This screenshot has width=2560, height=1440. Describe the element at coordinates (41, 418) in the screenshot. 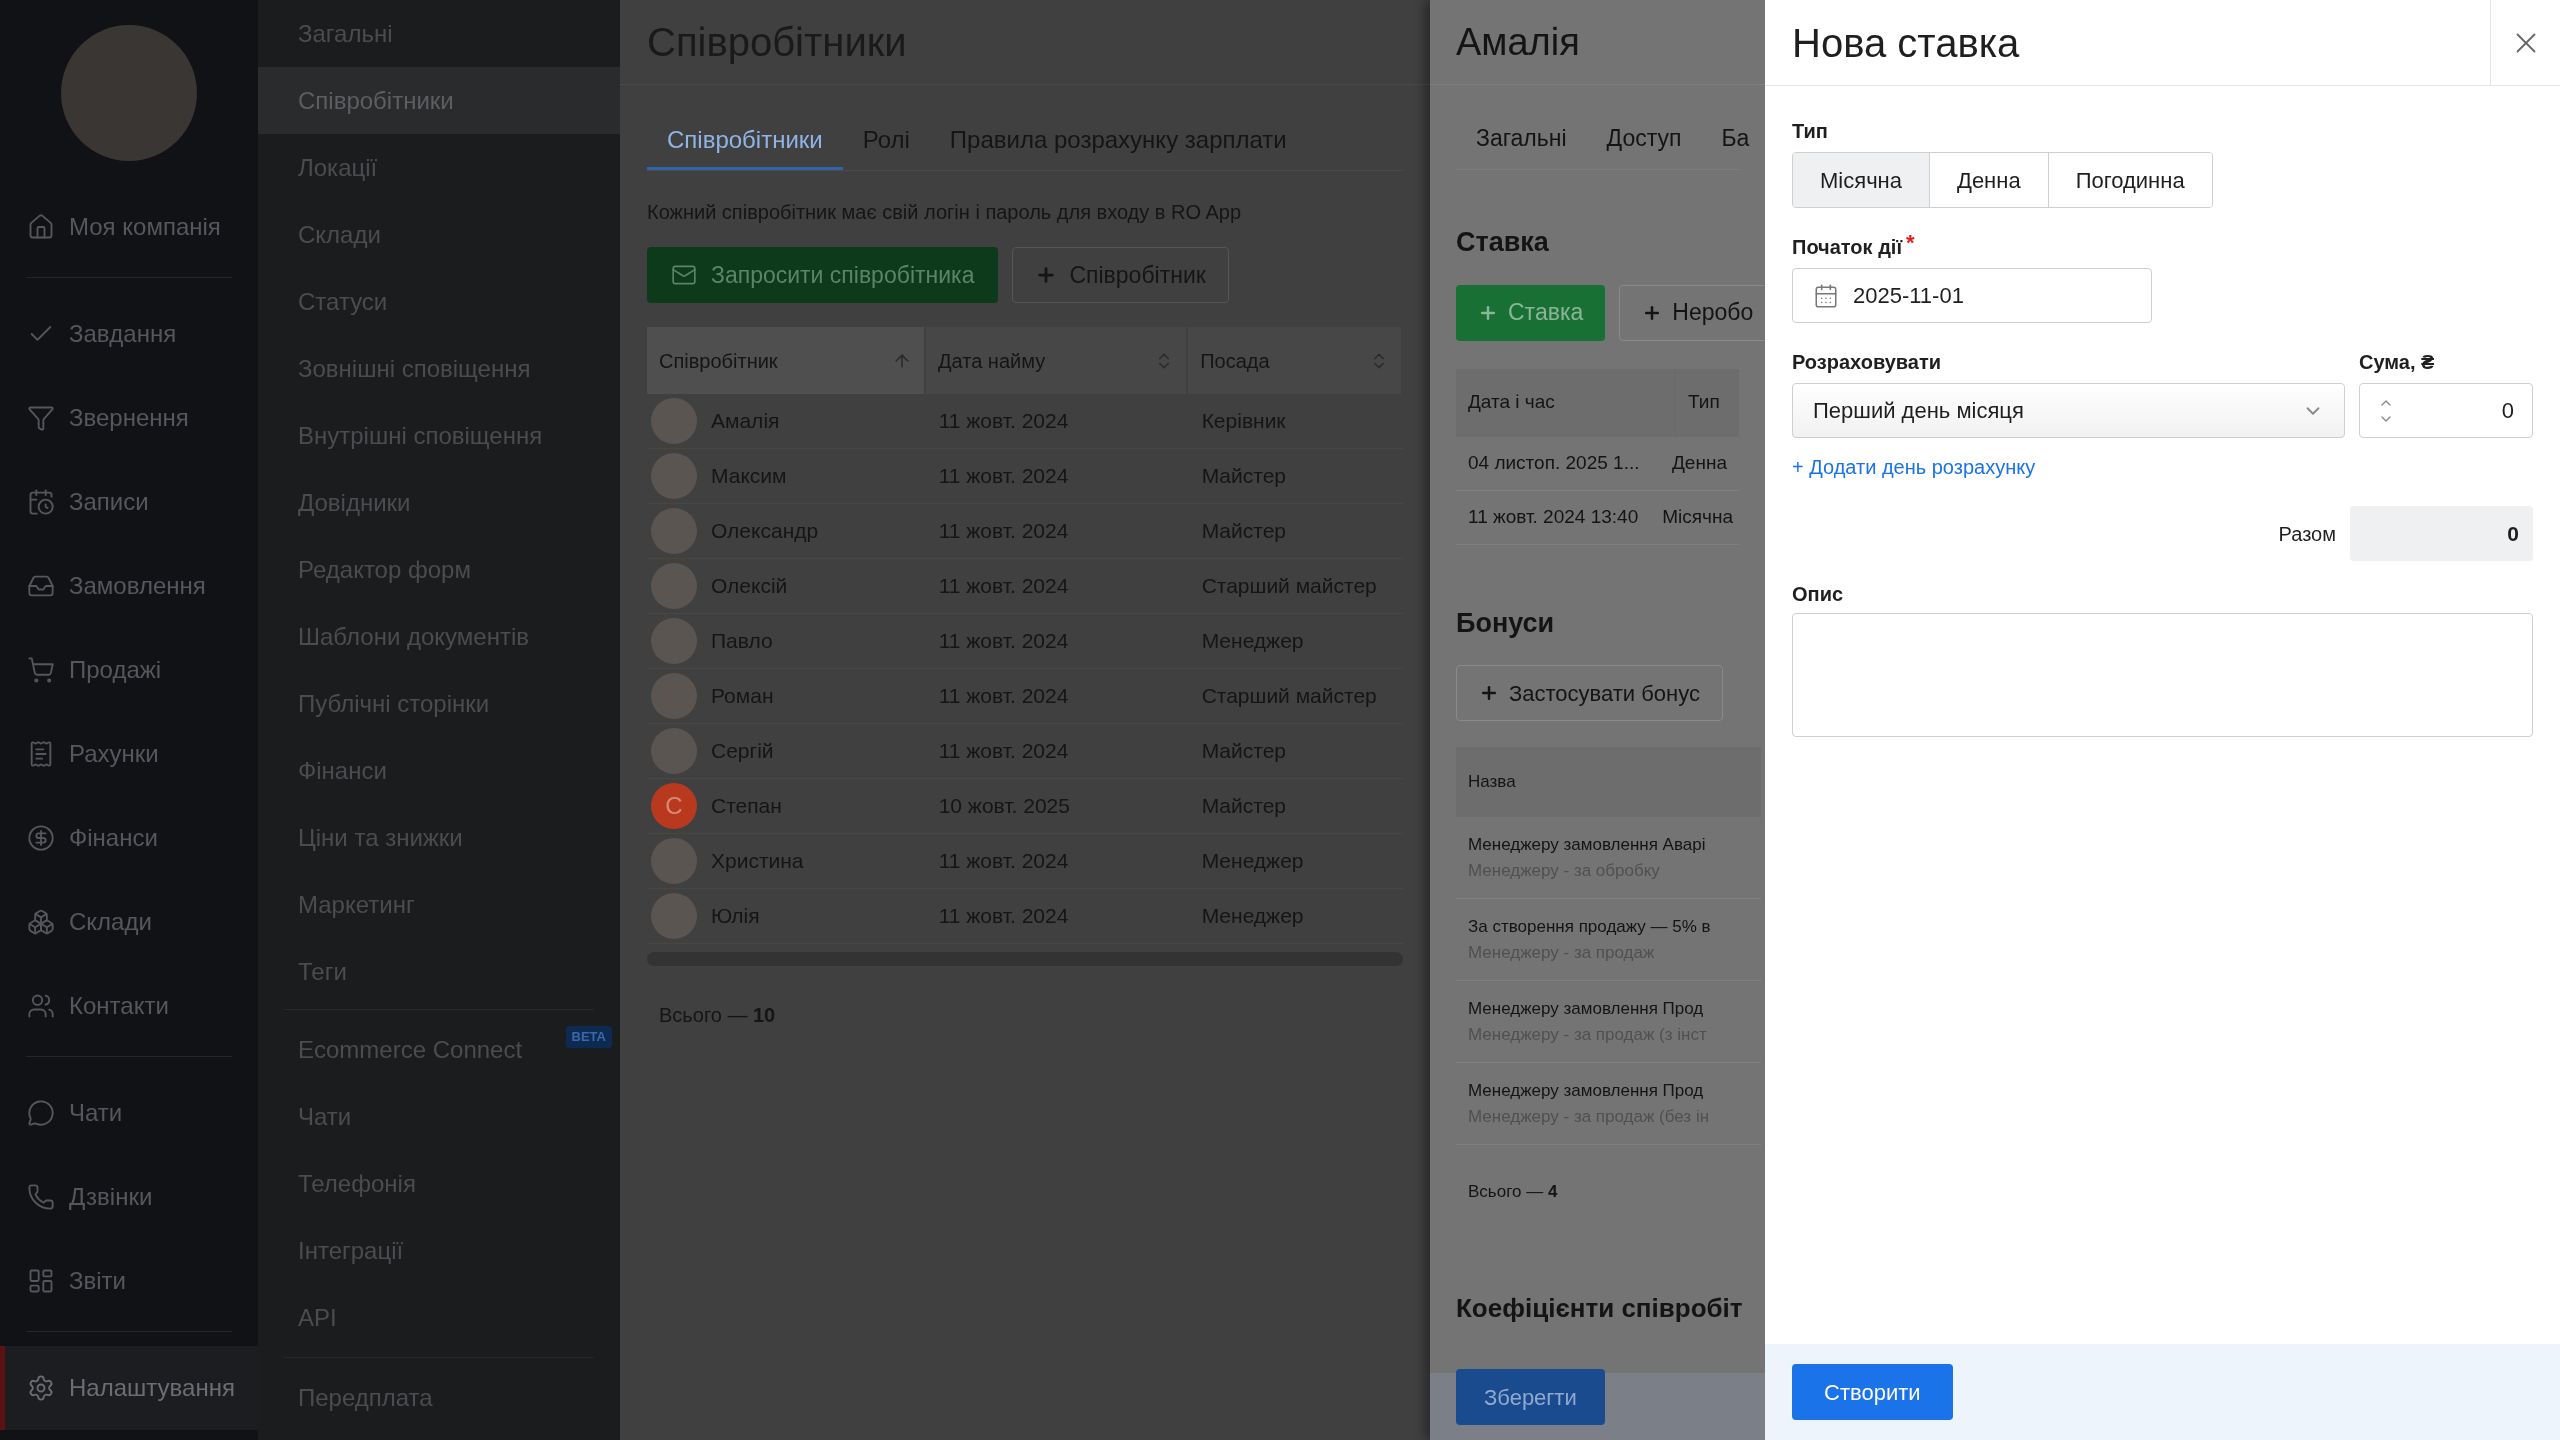

I see `funnel-icon` at that location.